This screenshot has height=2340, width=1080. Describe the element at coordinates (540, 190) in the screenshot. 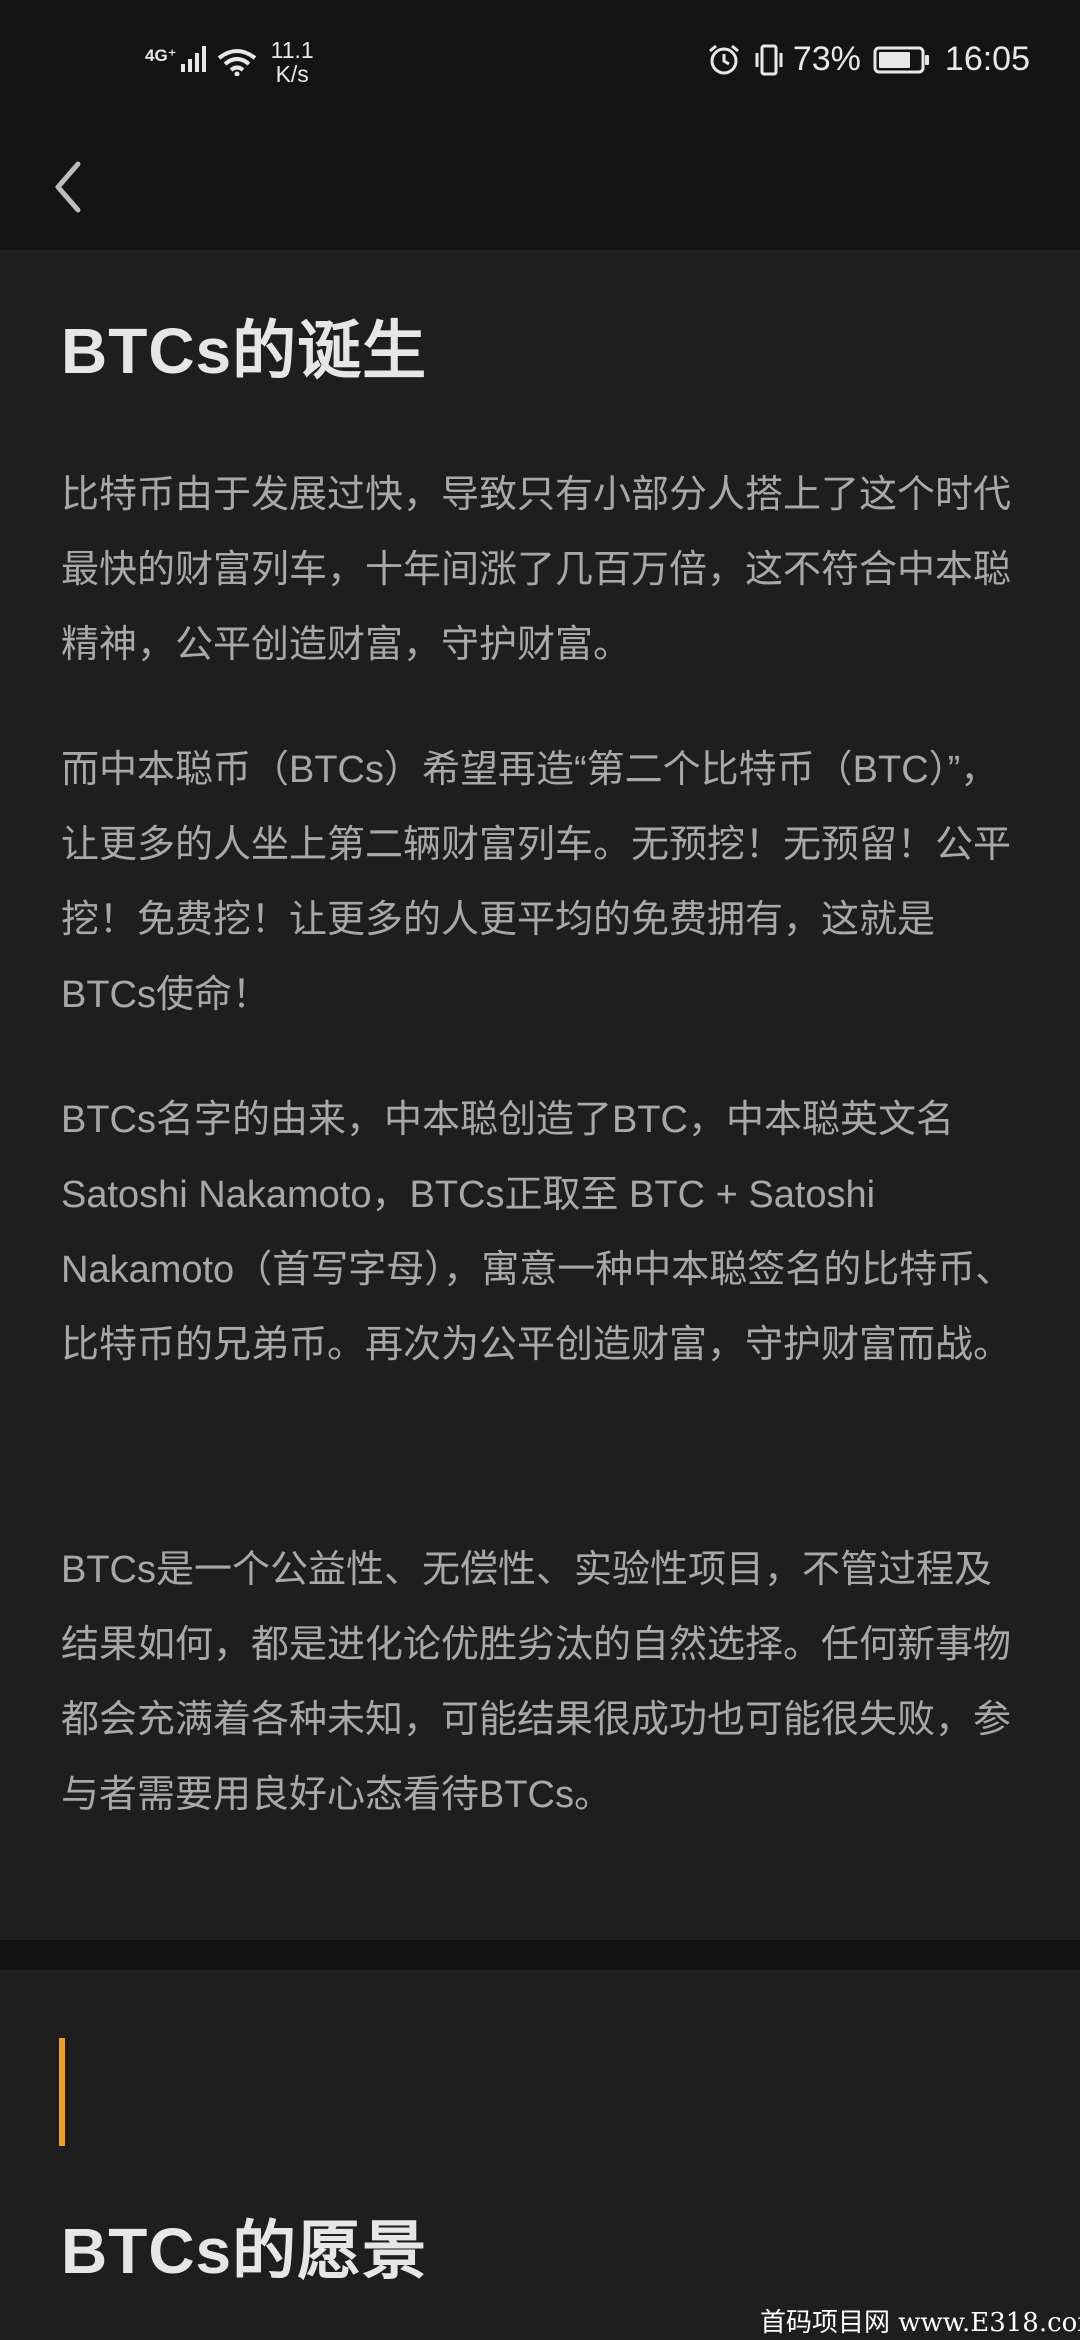

I see `app-header` at that location.